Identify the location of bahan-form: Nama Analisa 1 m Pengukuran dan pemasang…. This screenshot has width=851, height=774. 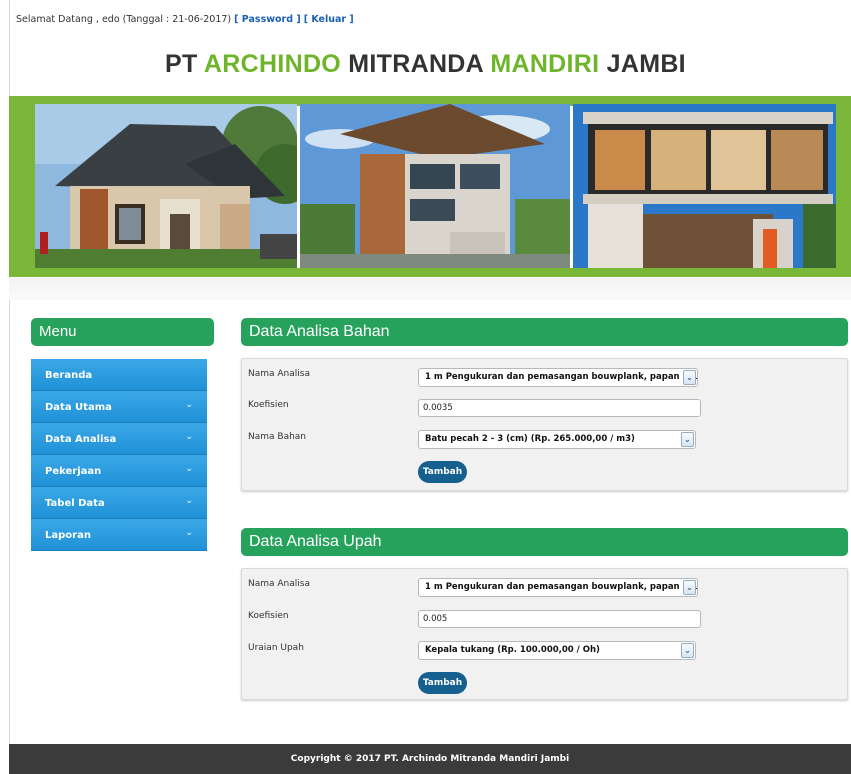
(544, 424).